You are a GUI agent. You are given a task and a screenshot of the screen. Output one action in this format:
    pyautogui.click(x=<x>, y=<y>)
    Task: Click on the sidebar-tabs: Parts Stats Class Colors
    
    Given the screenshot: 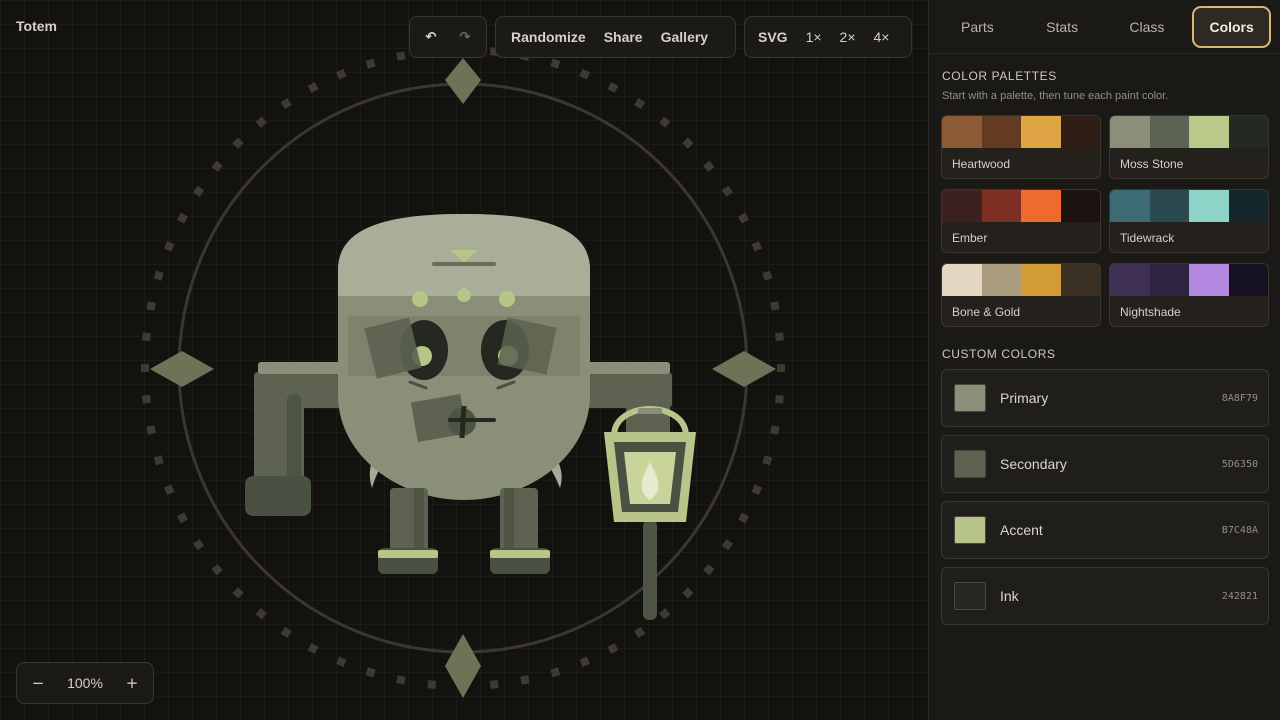 What is the action you would take?
    pyautogui.click(x=1104, y=27)
    